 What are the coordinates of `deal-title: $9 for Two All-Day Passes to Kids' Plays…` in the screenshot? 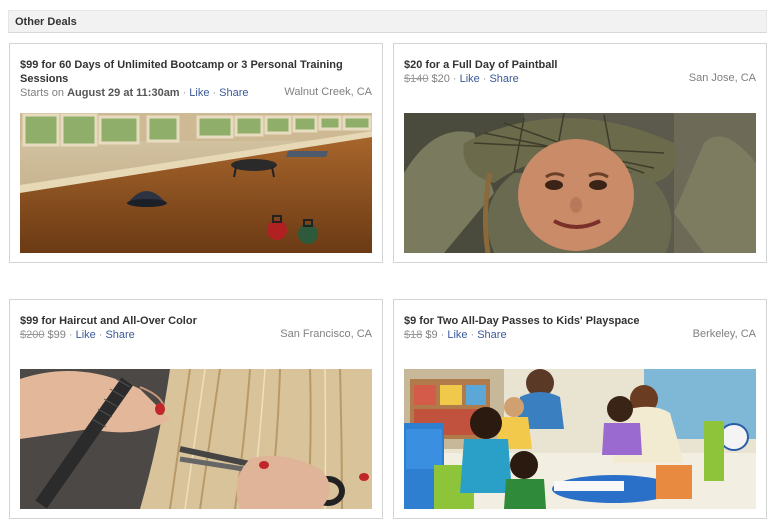 It's located at (576, 321).